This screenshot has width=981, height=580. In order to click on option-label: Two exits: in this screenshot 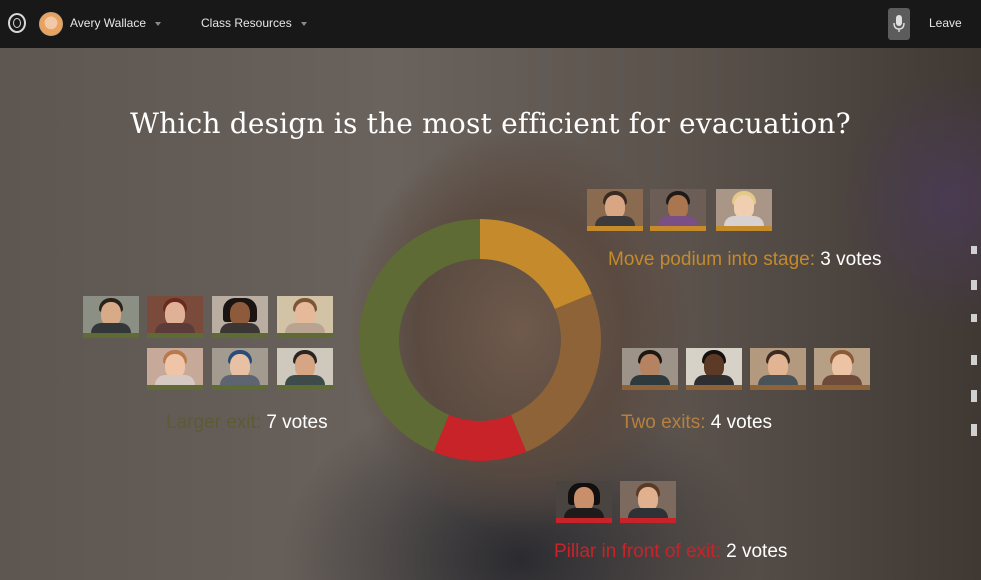, I will do `click(663, 422)`.